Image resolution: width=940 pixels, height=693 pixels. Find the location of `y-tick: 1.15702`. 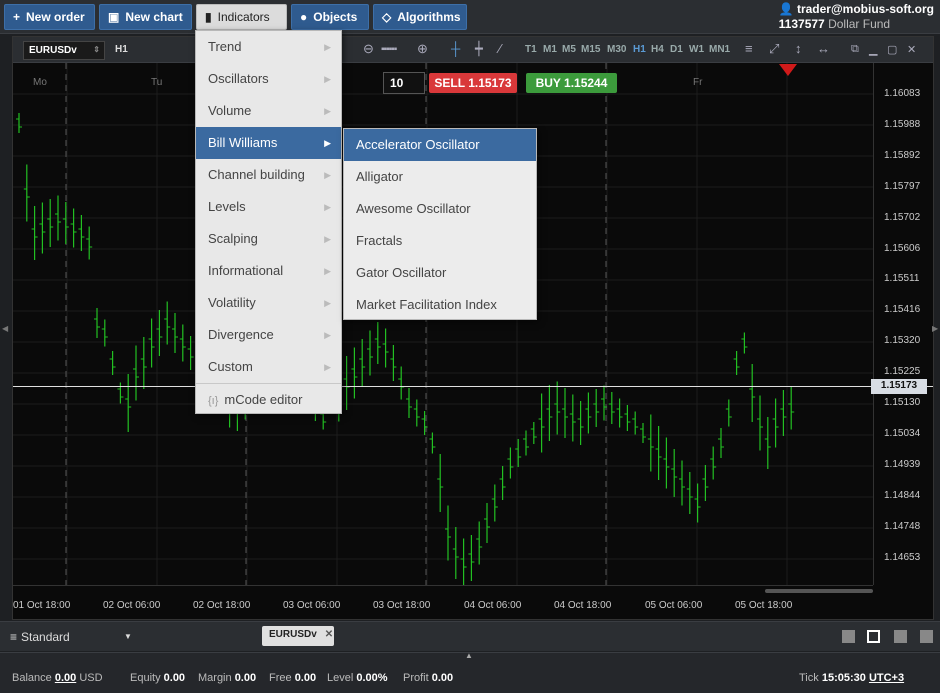

y-tick: 1.15702 is located at coordinates (902, 217).